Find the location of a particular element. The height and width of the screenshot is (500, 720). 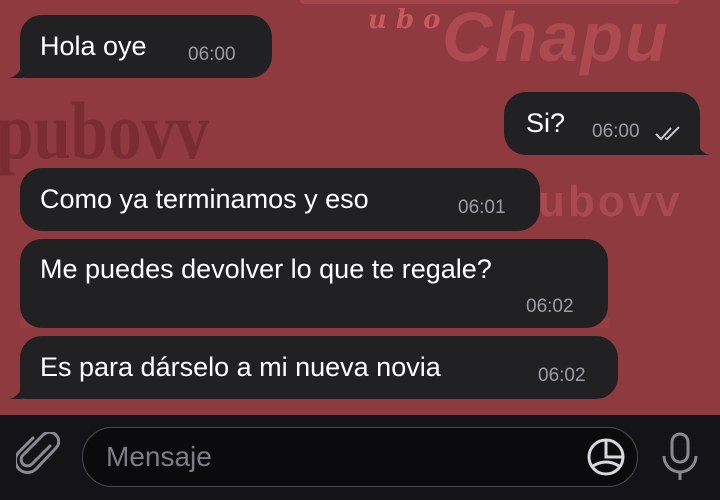

wallpaper-text: u b o is located at coordinates (404, 20).